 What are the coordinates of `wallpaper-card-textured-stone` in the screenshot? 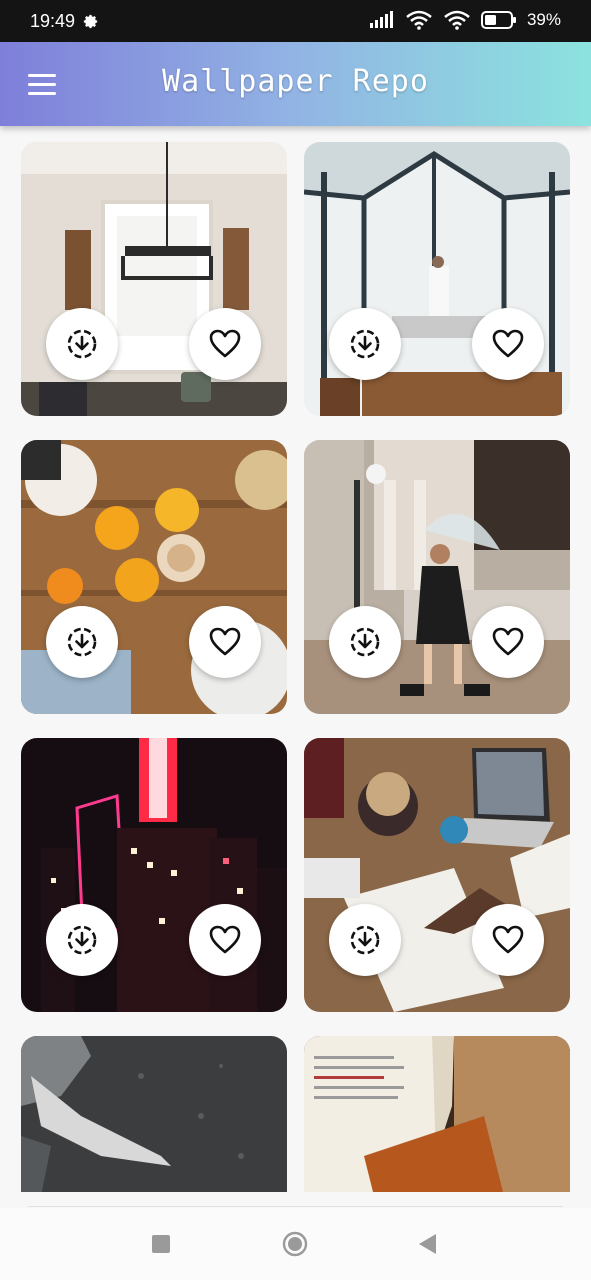 It's located at (154, 1114).